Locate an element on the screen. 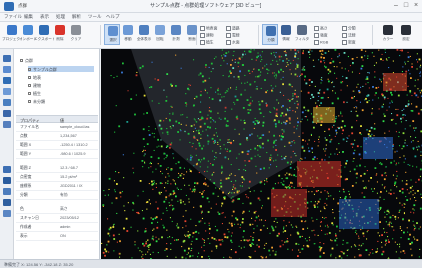 The width and height of the screenshot is (422, 268). maximize-button: □ is located at coordinates (406, 6).